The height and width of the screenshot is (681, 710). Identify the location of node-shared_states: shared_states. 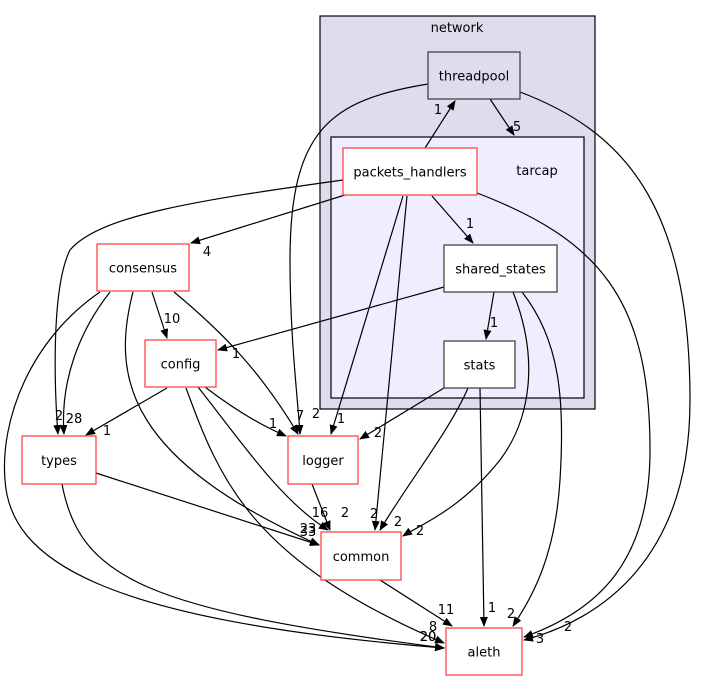
(500, 268).